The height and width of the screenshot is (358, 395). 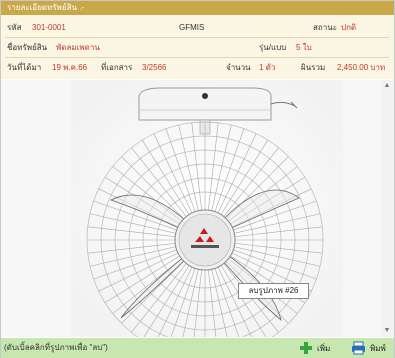 What do you see at coordinates (349, 27) in the screenshot?
I see `status-value: ปกติ` at bounding box center [349, 27].